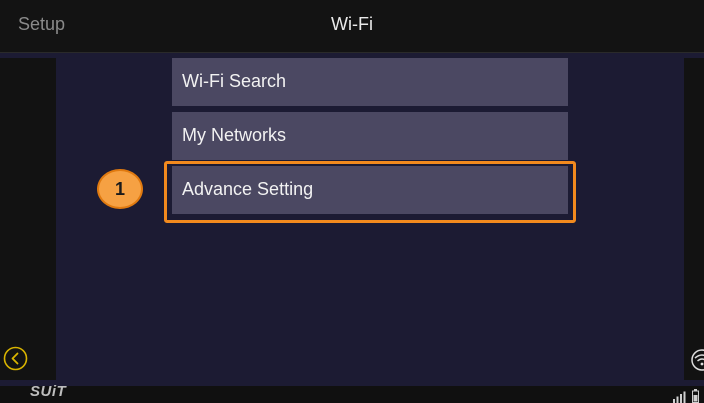 This screenshot has height=403, width=704. Describe the element at coordinates (694, 219) in the screenshot. I see `right-side-rail` at that location.